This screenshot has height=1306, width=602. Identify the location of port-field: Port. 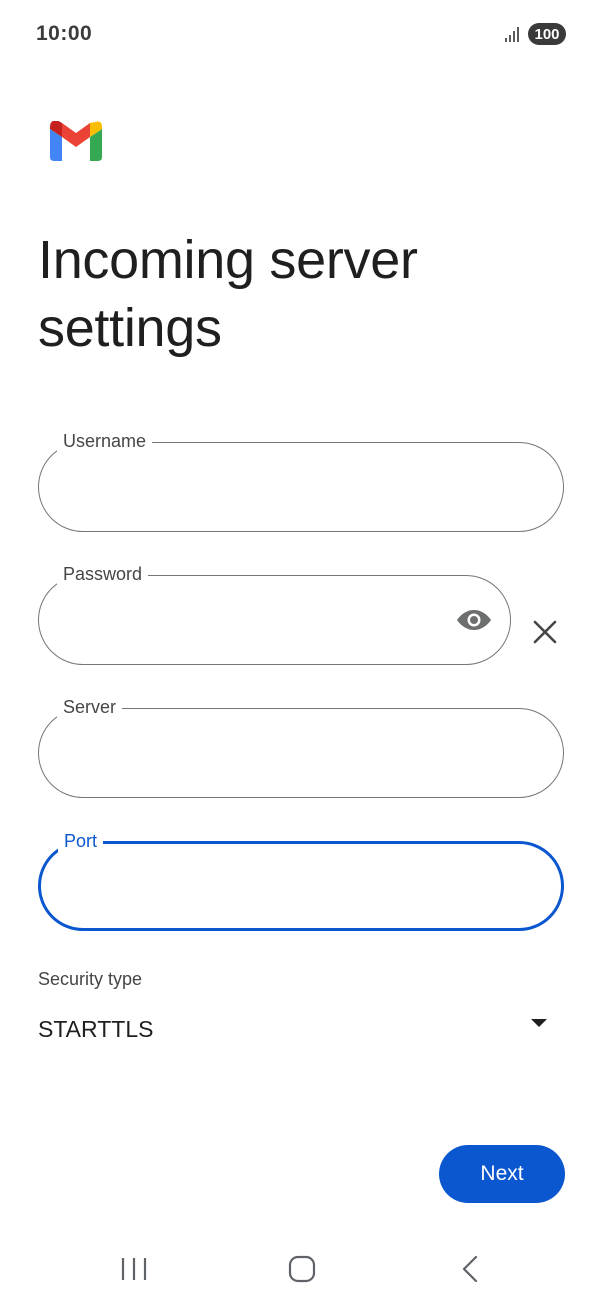
(301, 880).